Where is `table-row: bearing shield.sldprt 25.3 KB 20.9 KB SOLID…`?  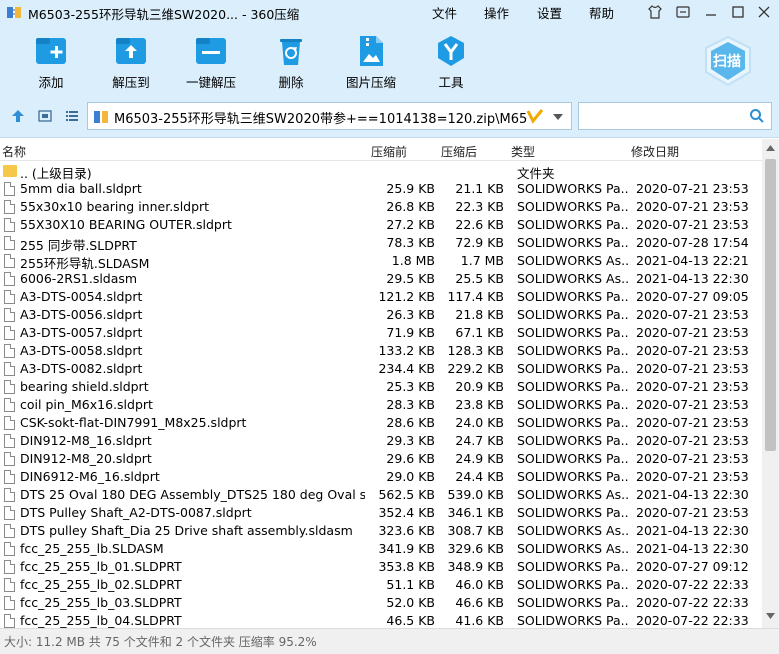 table-row: bearing shield.sldprt 25.3 KB 20.9 KB SOLID… is located at coordinates (381, 387).